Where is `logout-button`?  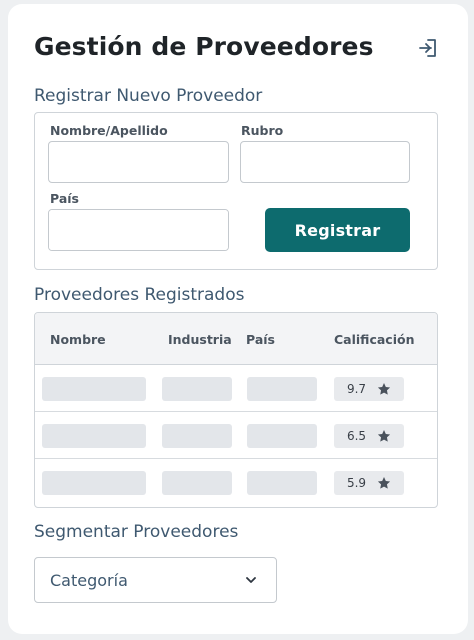 logout-button is located at coordinates (428, 48).